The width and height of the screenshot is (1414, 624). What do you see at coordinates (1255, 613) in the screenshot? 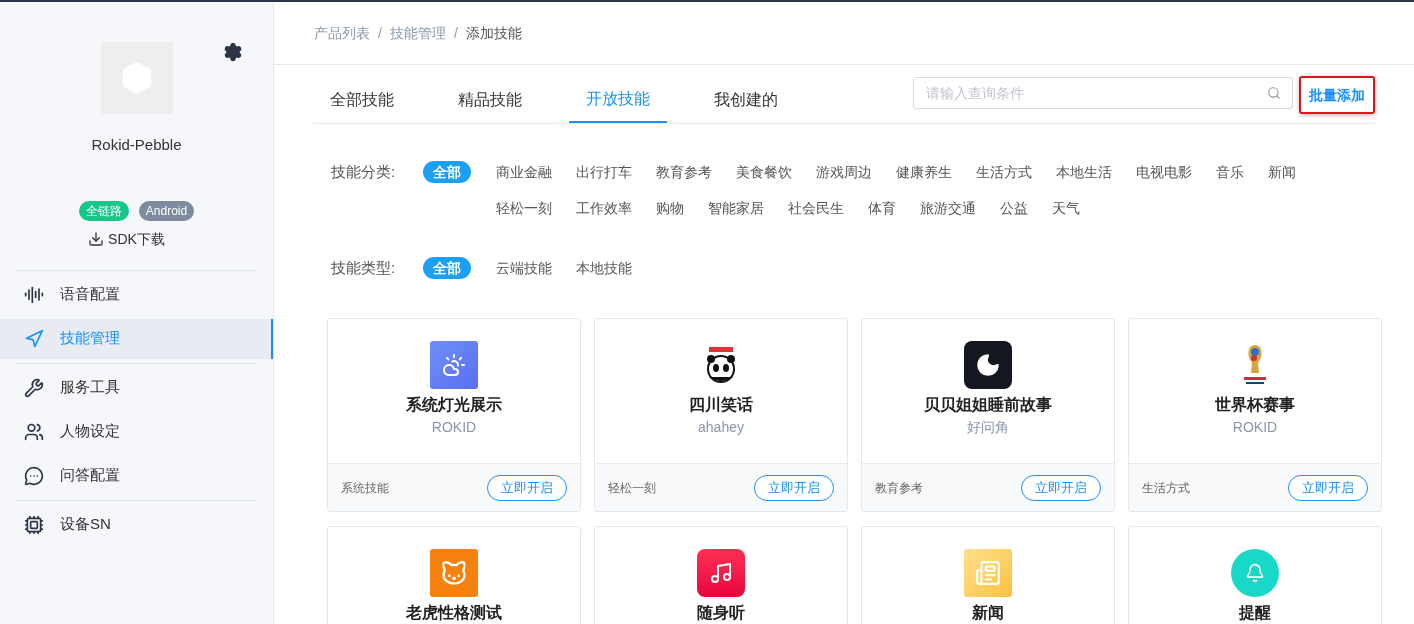
I see `skill-title: 提醒` at bounding box center [1255, 613].